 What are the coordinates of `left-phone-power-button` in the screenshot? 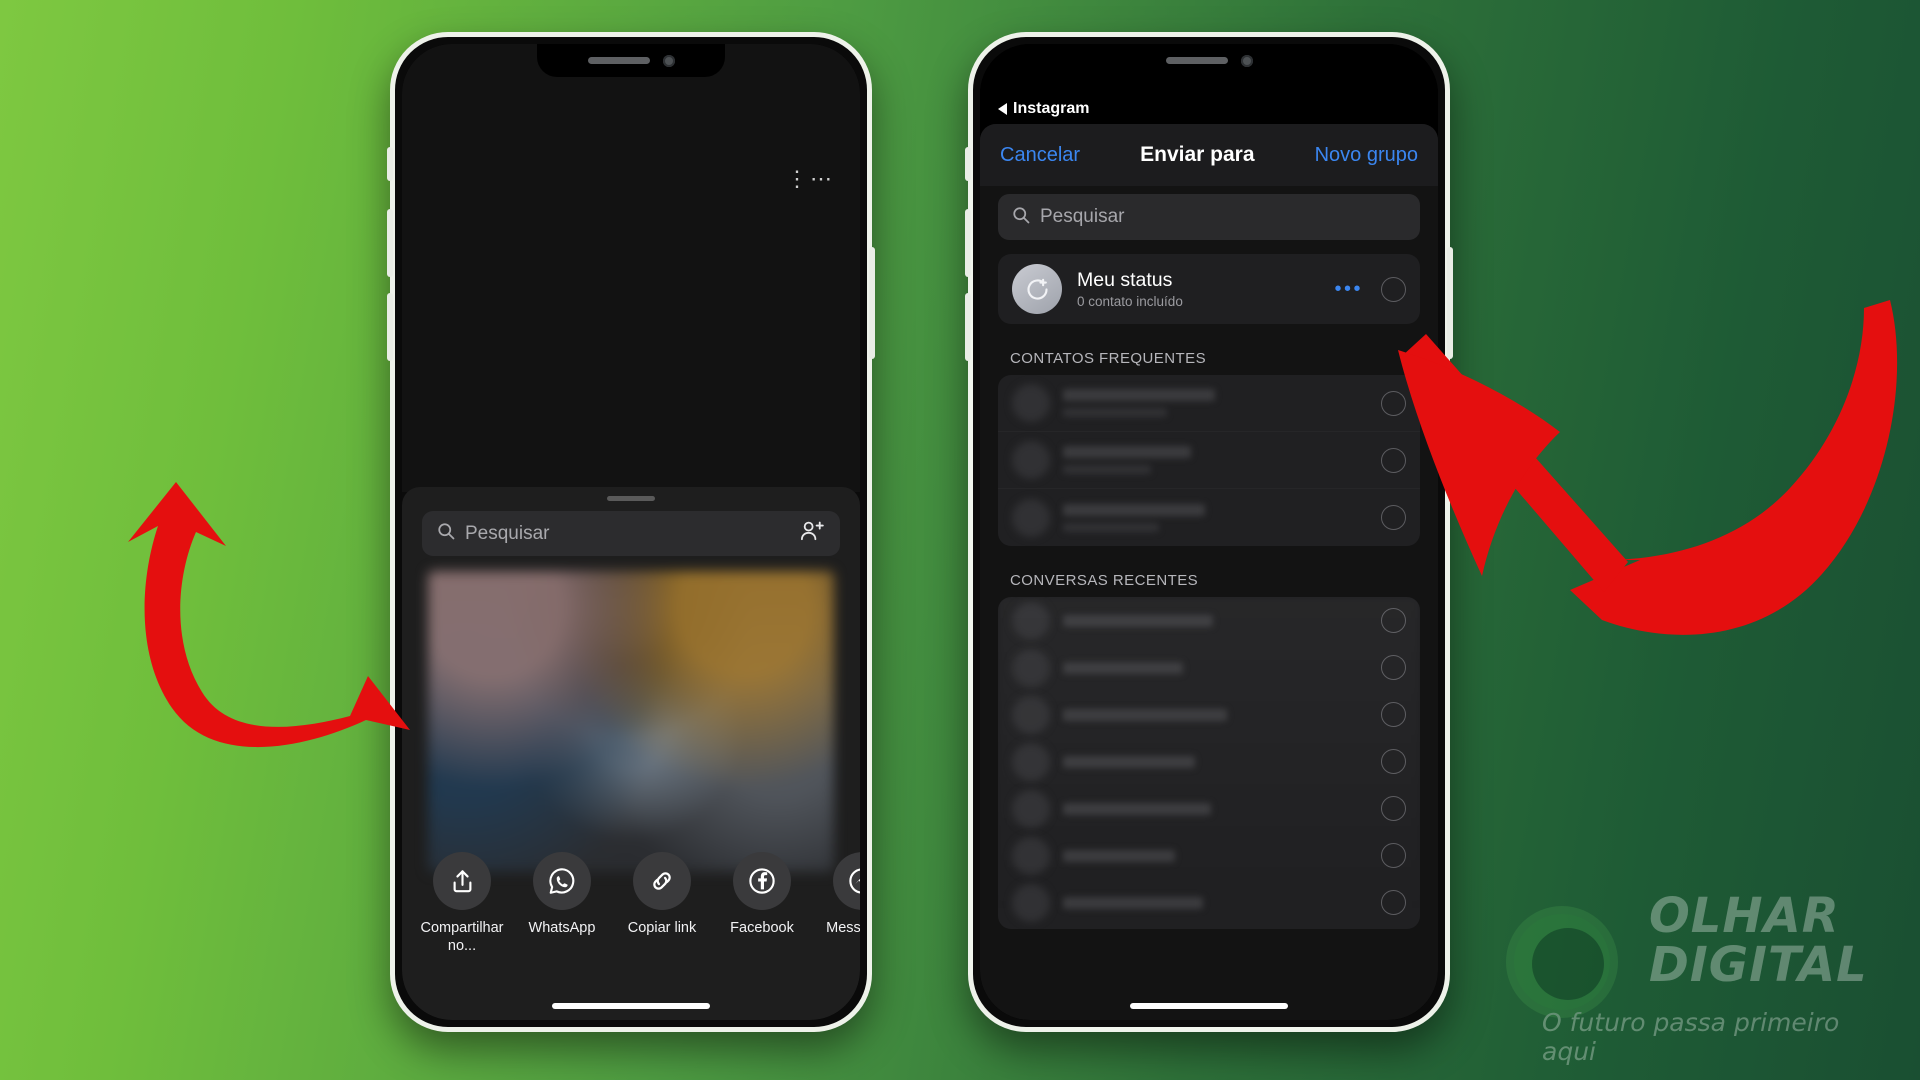 It's located at (872, 303).